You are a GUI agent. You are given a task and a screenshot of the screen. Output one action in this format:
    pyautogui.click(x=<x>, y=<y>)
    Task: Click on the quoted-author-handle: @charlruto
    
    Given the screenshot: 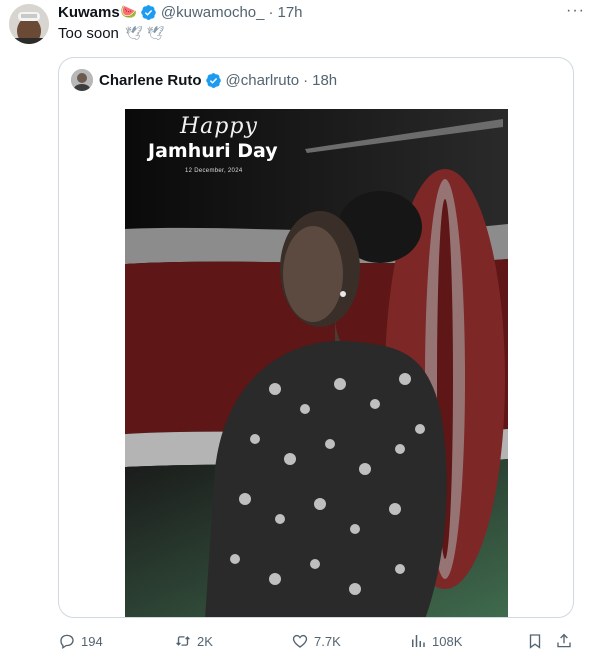 What is the action you would take?
    pyautogui.click(x=263, y=80)
    